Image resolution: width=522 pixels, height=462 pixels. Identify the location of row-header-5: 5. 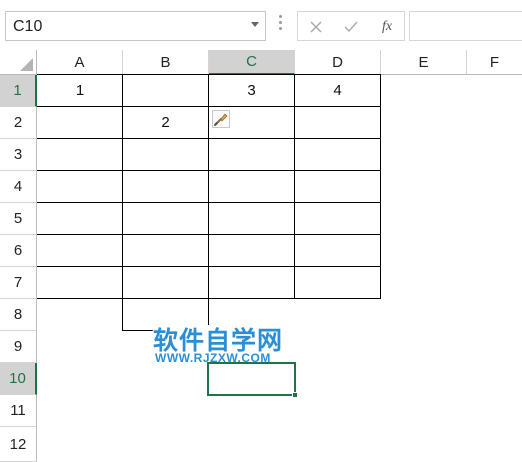
(18, 219).